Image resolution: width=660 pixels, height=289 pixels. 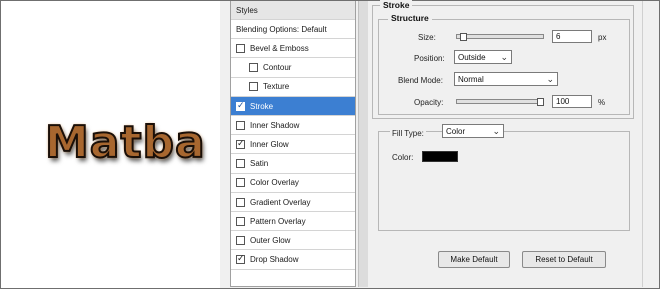 I want to click on fill-group, so click(x=504, y=181).